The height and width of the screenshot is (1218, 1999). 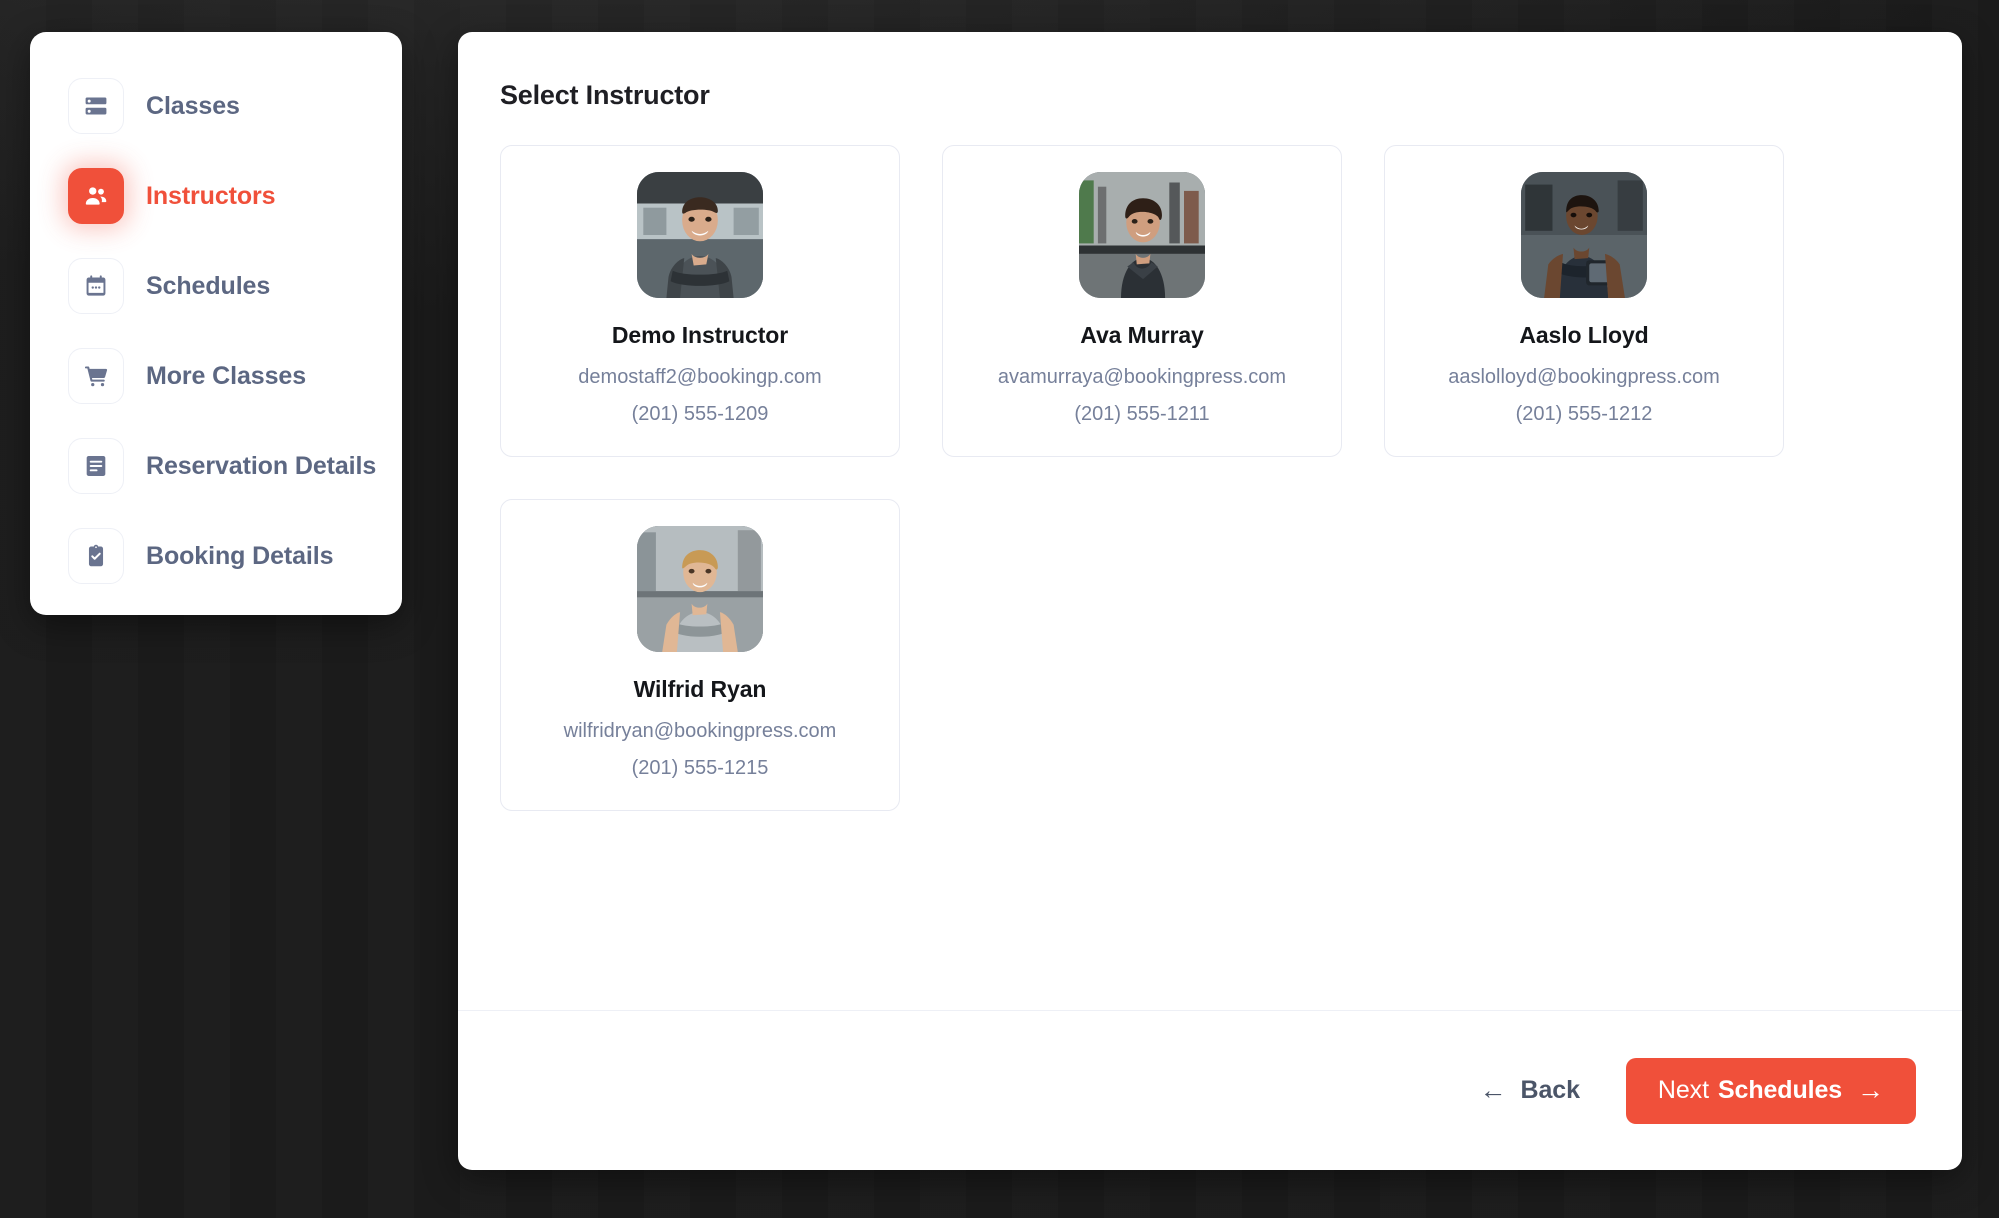 What do you see at coordinates (700, 377) in the screenshot?
I see `instructor-email: demostaff2@bookingp.com` at bounding box center [700, 377].